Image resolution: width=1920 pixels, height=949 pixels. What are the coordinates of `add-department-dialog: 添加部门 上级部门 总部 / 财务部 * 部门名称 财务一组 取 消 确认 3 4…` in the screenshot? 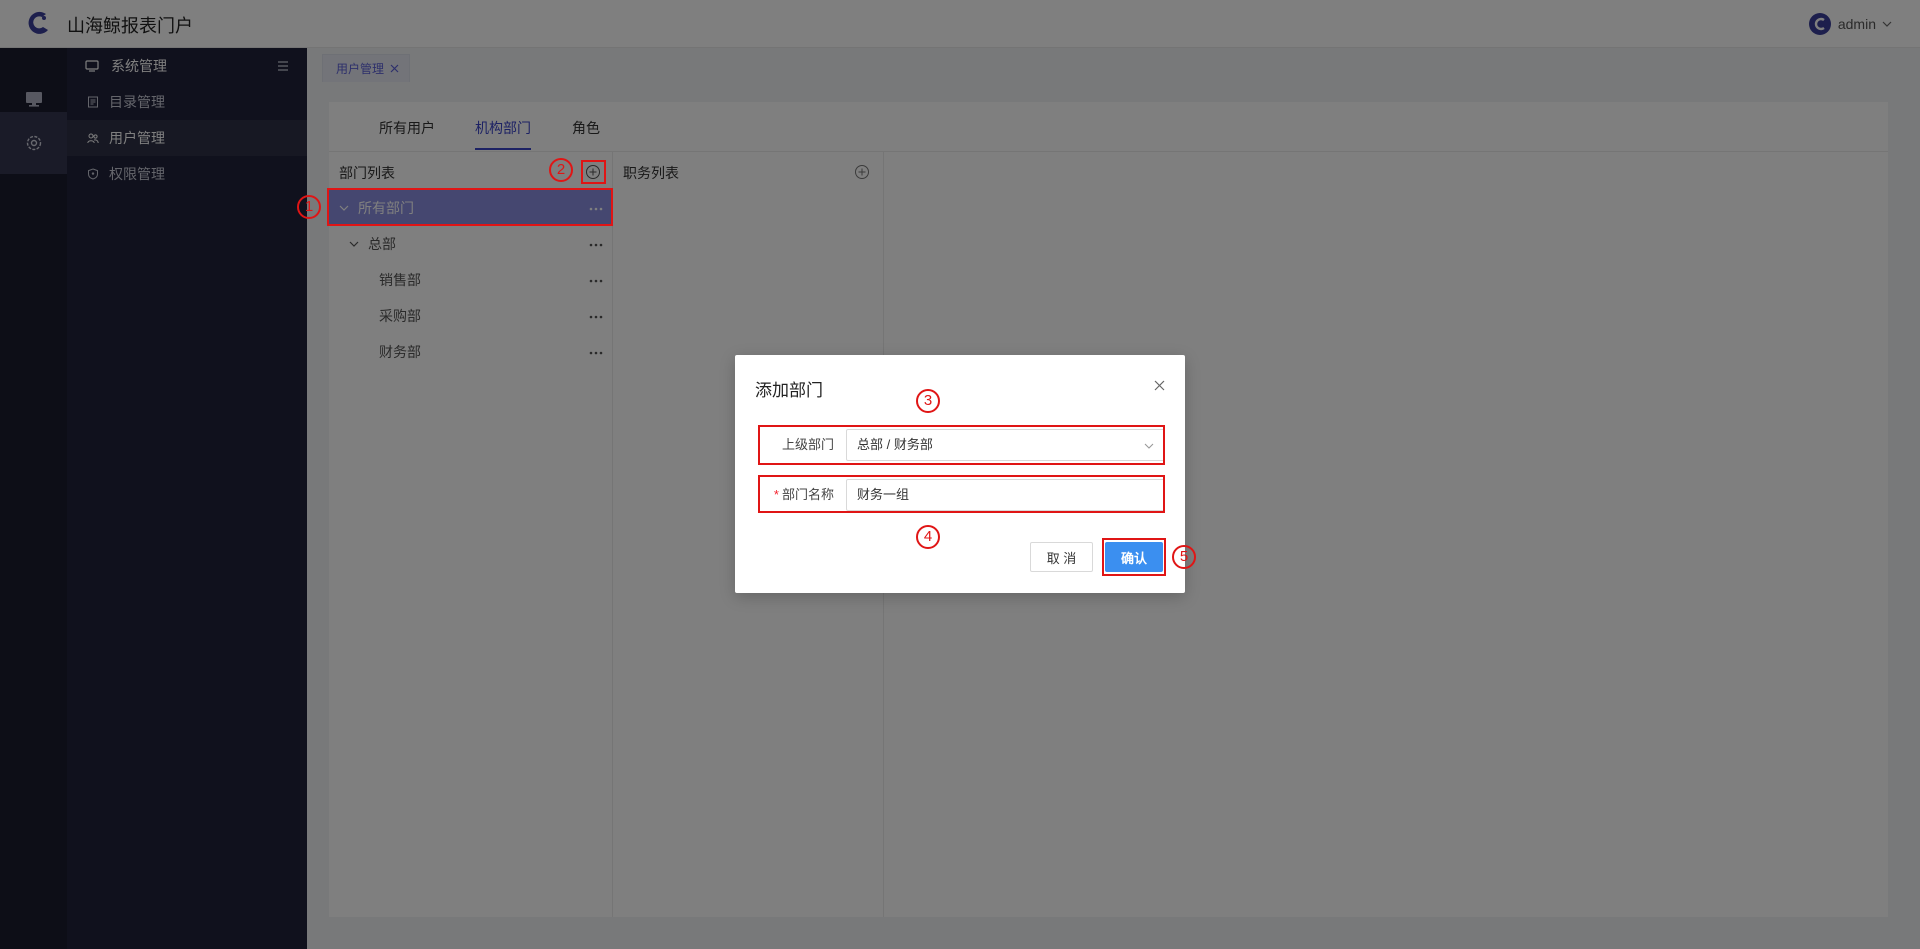 It's located at (965, 474).